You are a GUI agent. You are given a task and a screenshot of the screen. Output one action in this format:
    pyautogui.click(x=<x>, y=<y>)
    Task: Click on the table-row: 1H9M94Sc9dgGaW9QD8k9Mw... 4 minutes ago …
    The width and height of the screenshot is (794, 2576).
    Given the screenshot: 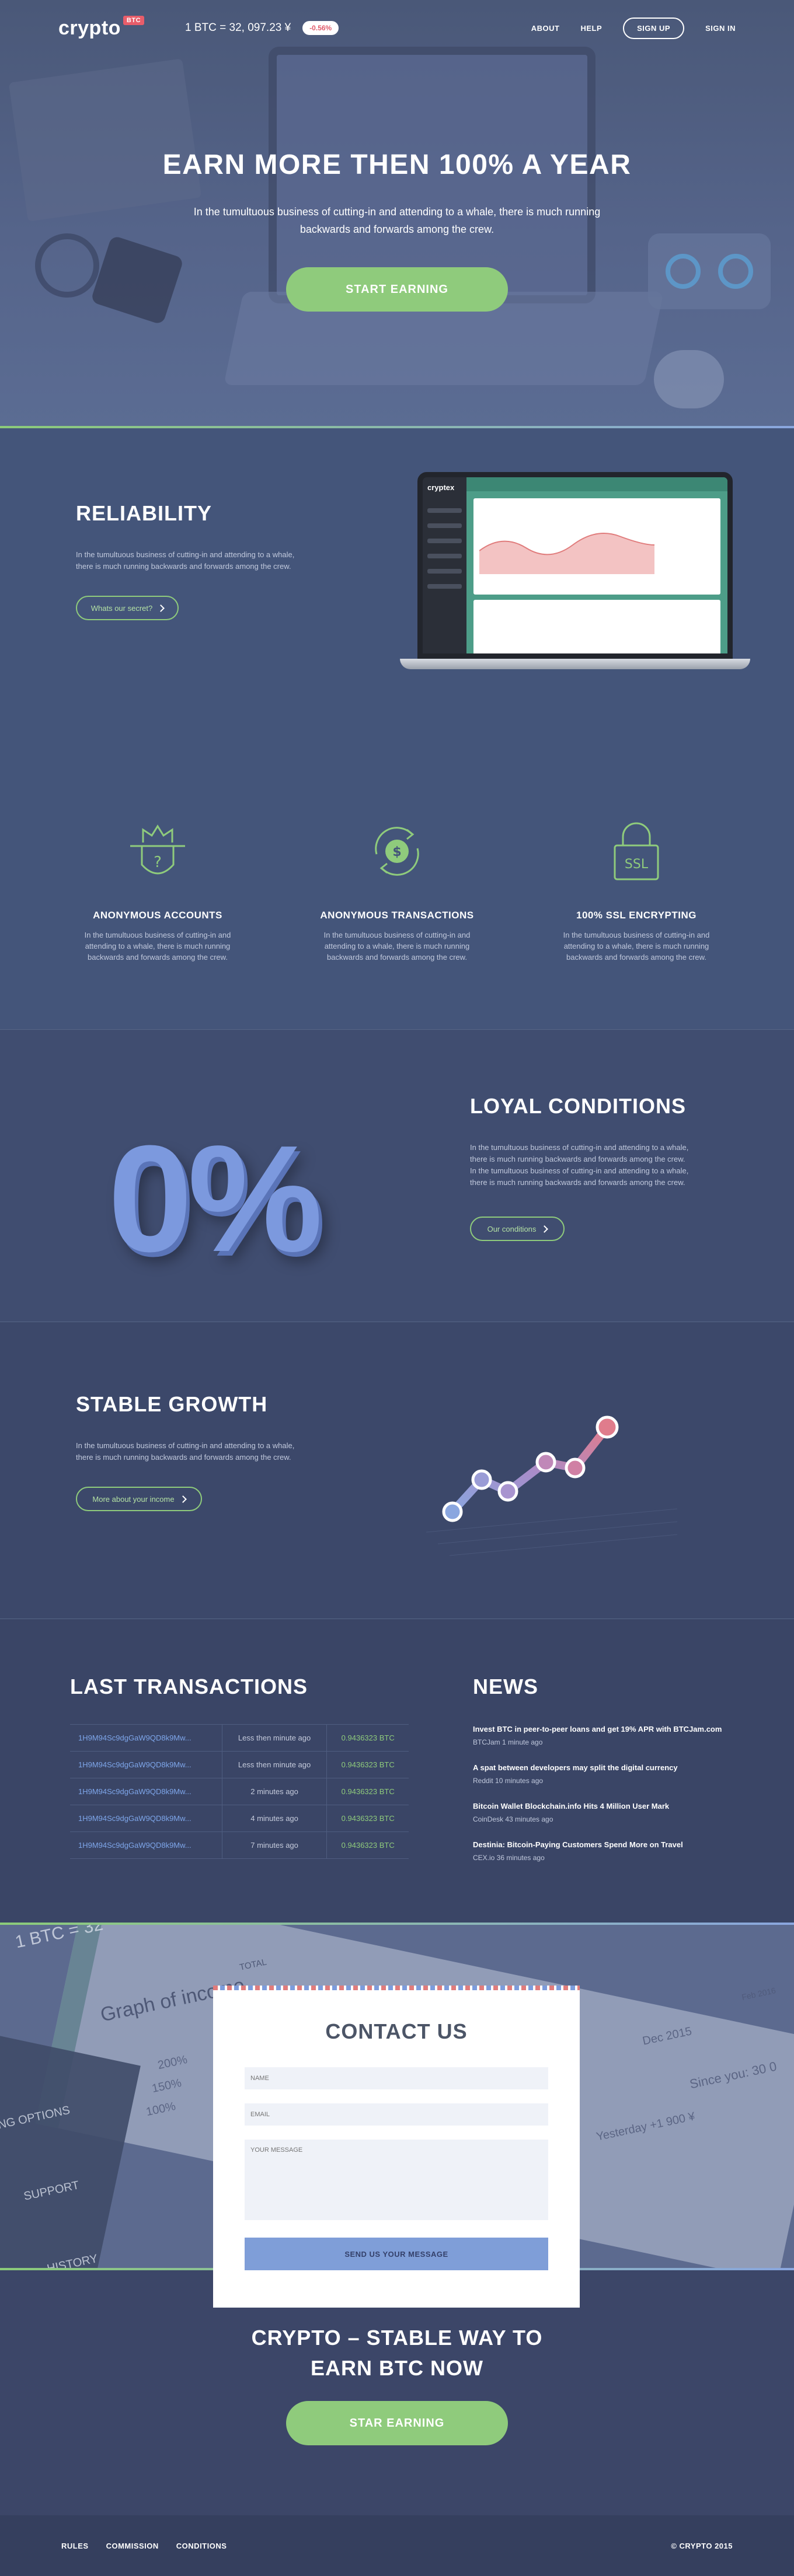 What is the action you would take?
    pyautogui.click(x=239, y=1818)
    